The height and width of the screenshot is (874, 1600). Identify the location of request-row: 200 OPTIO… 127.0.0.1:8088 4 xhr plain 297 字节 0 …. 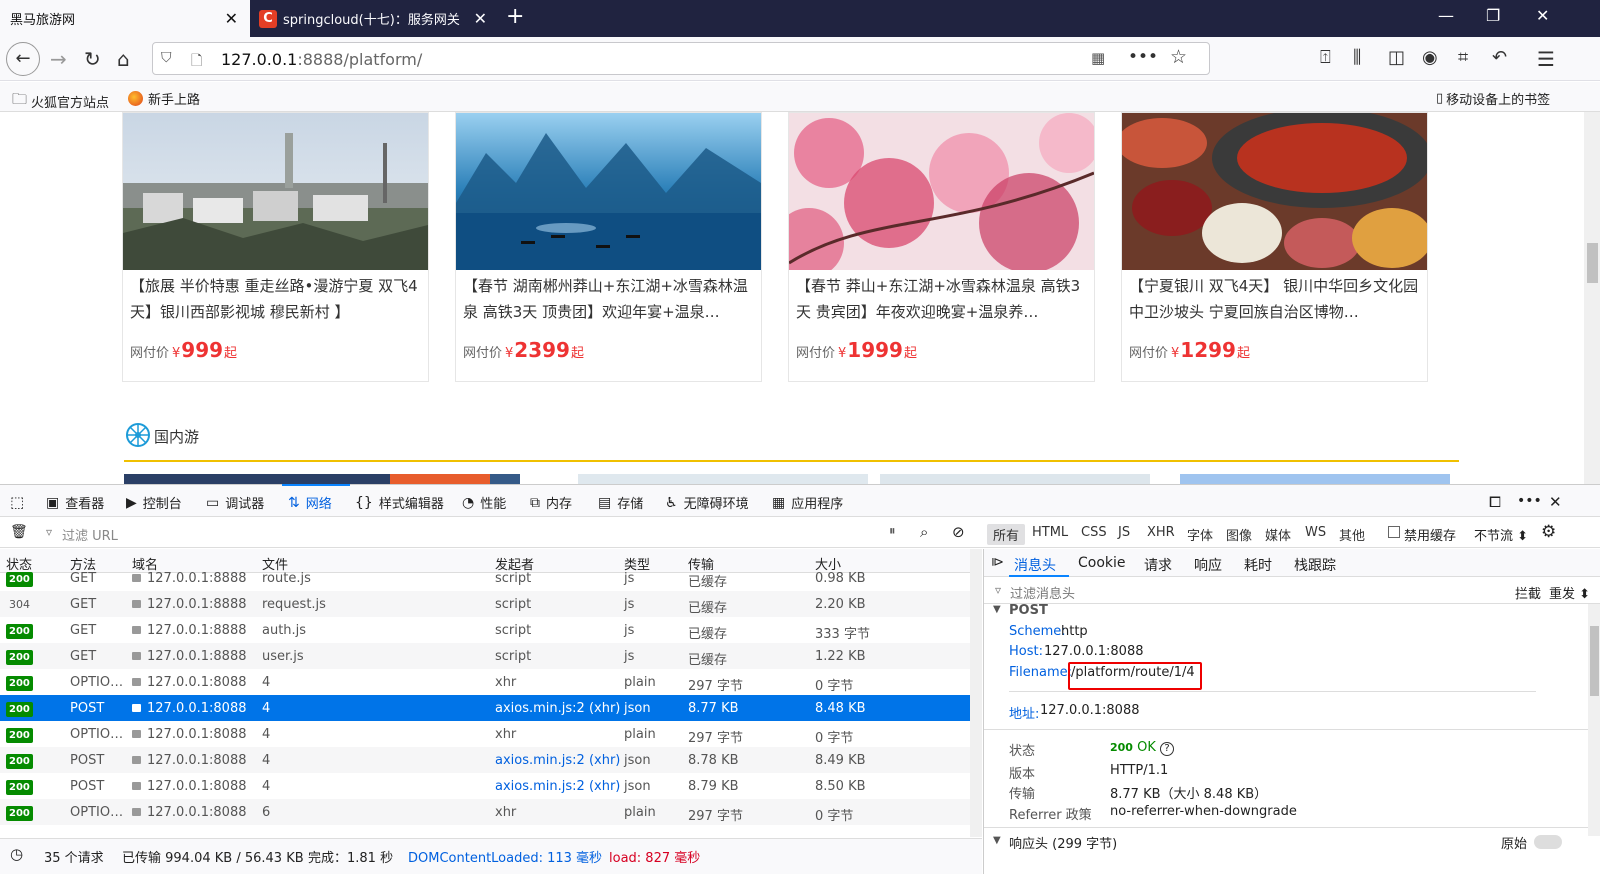
(485, 682).